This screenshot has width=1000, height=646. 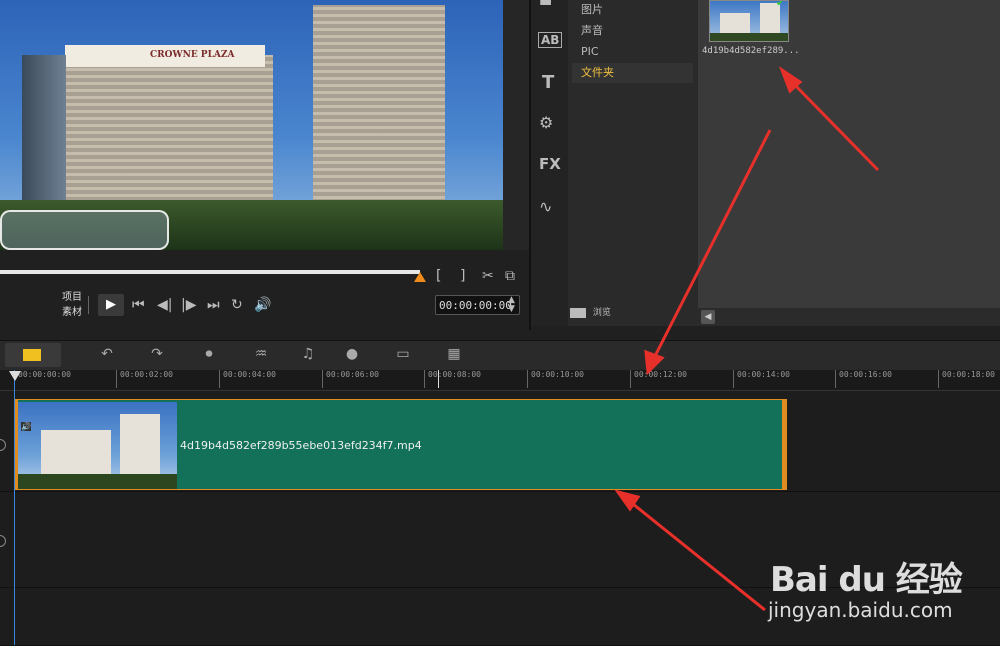 What do you see at coordinates (711, 245) in the screenshot?
I see `arrow-to-ruler` at bounding box center [711, 245].